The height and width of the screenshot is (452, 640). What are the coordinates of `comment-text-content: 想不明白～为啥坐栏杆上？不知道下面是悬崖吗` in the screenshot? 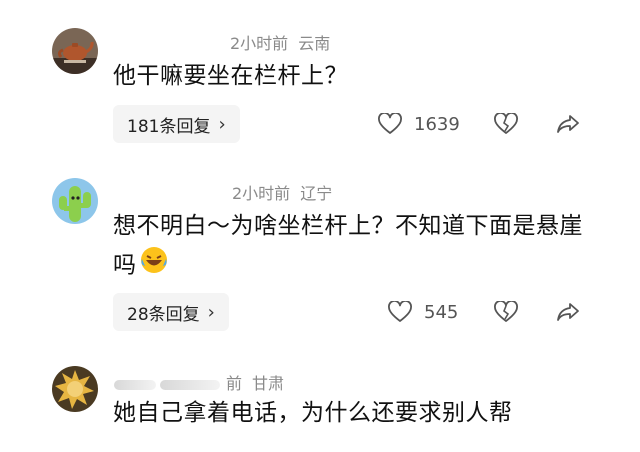 It's located at (348, 246).